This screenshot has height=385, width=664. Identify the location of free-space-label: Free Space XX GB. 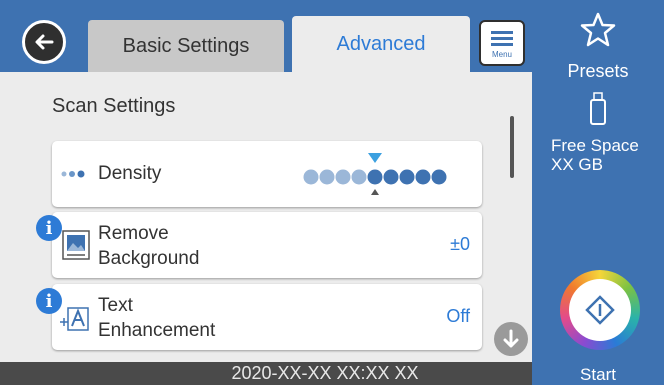
(595, 155).